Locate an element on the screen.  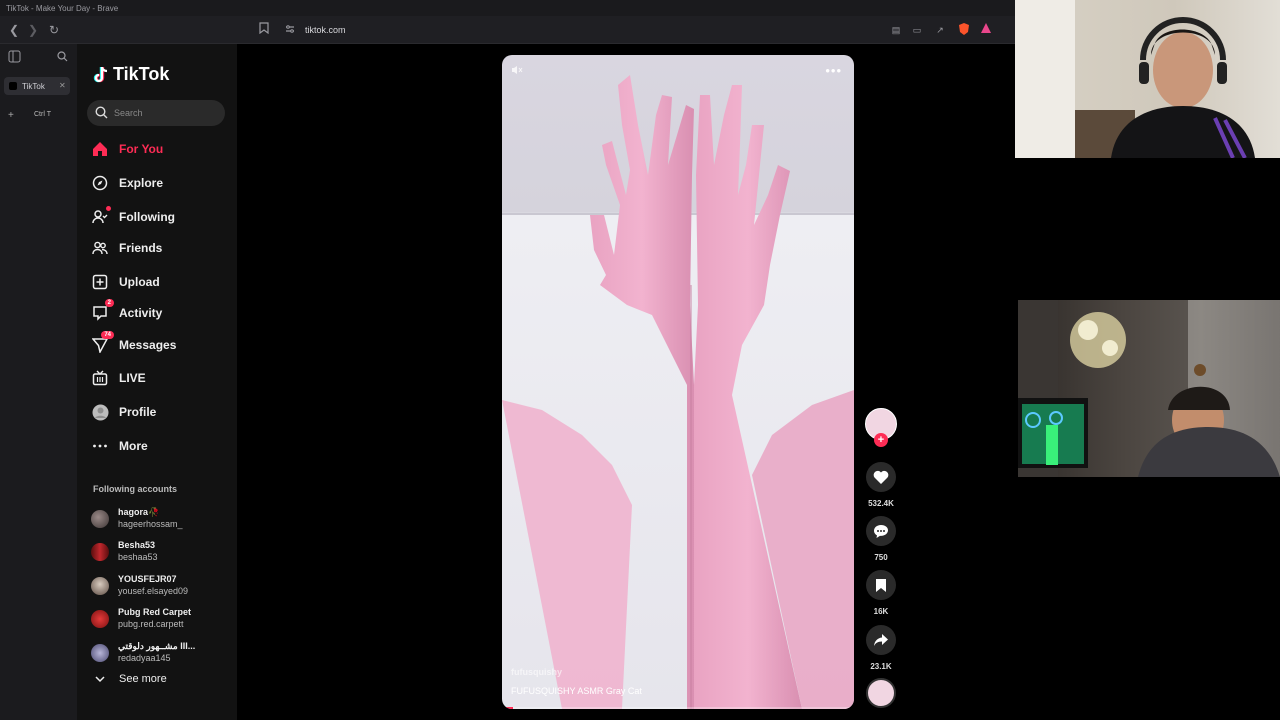
following-icon is located at coordinates (101, 216).